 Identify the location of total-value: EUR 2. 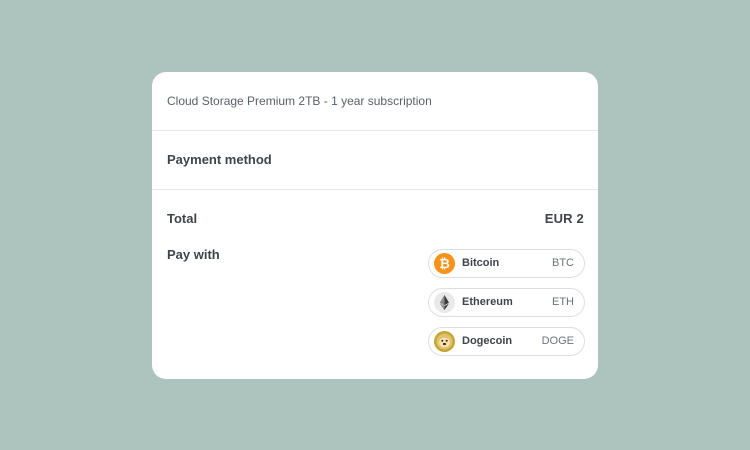
(564, 218).